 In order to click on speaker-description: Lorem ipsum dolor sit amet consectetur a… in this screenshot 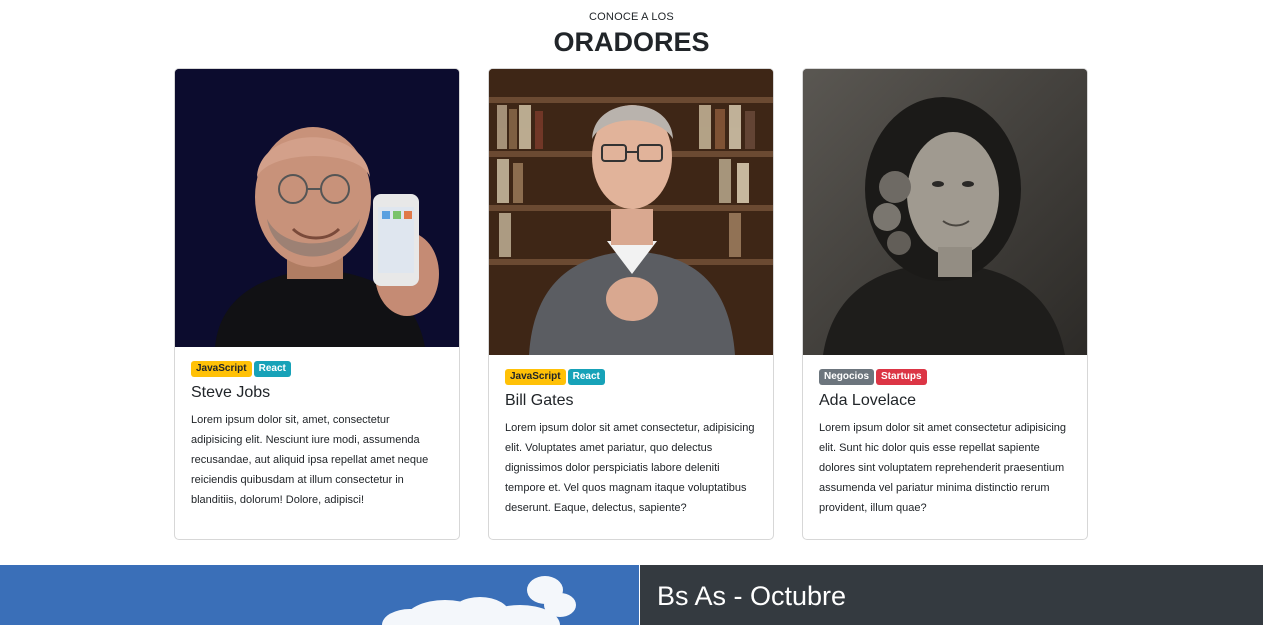, I will do `click(943, 468)`.